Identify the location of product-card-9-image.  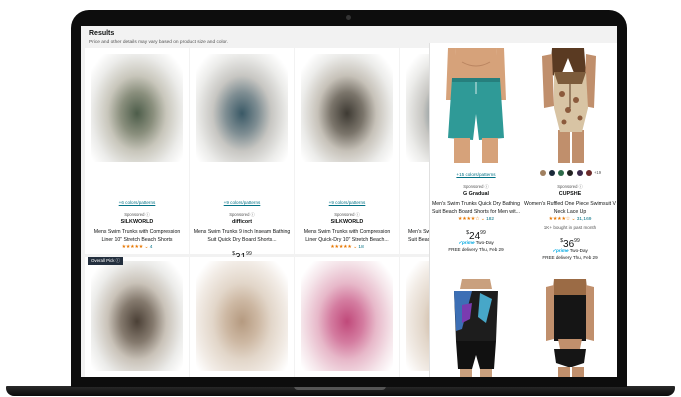
(476, 328).